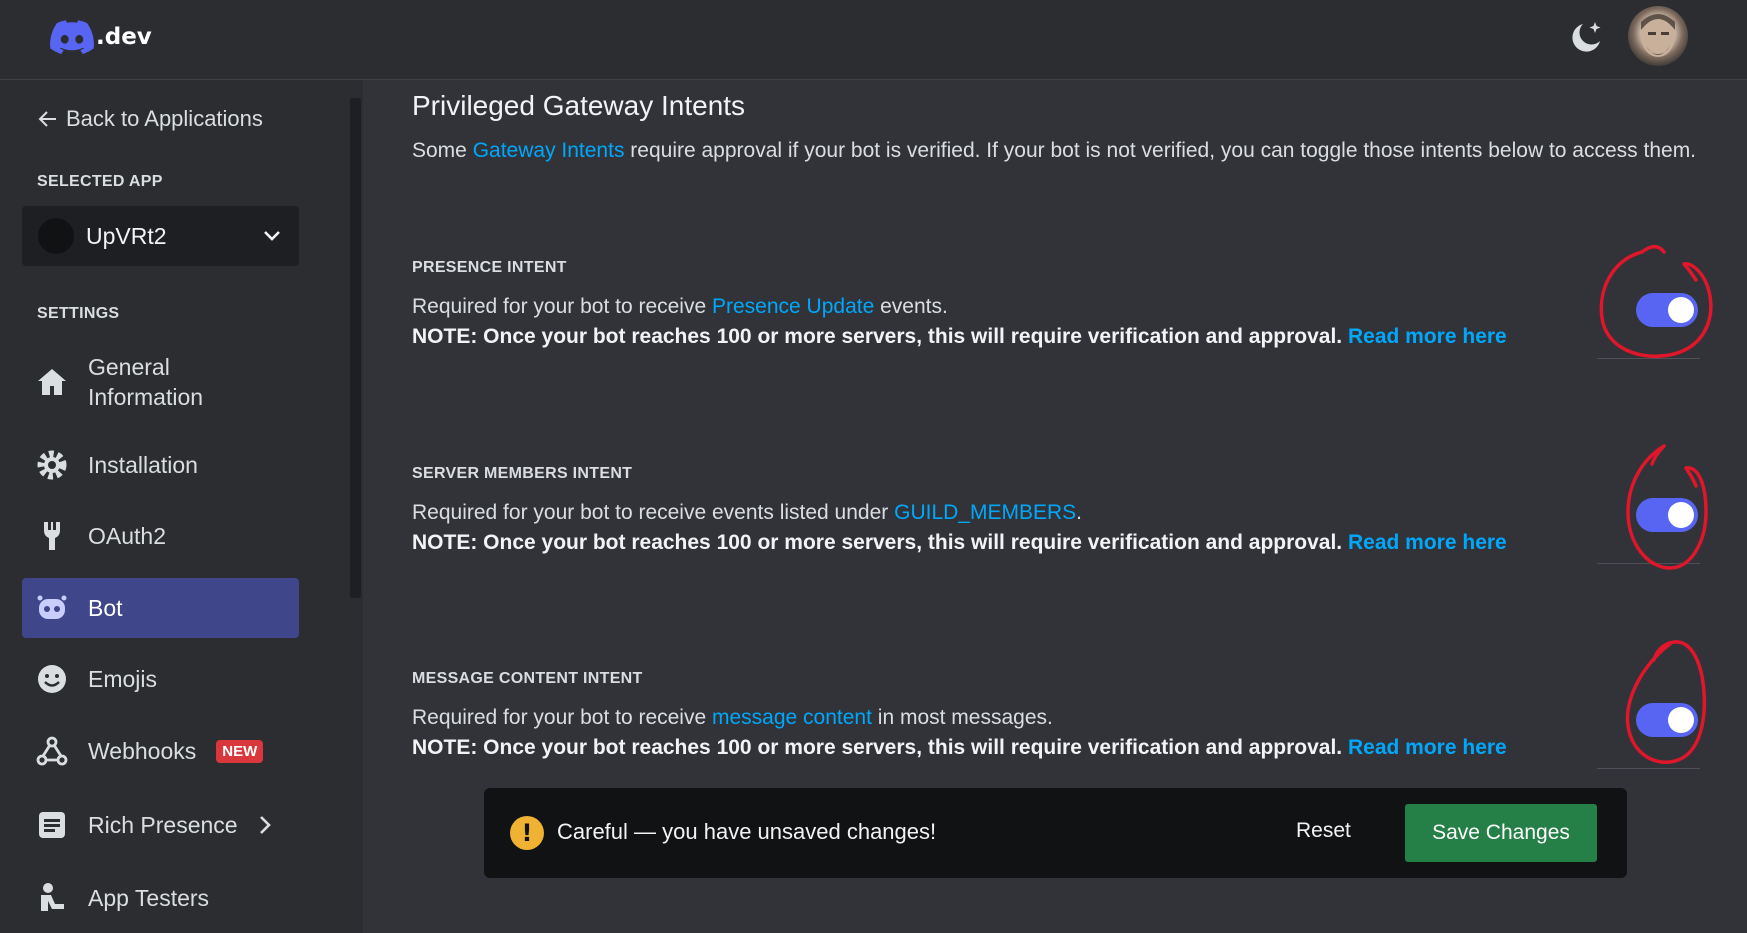 This screenshot has width=1747, height=933. Describe the element at coordinates (56, 236) in the screenshot. I see `app-icon` at that location.